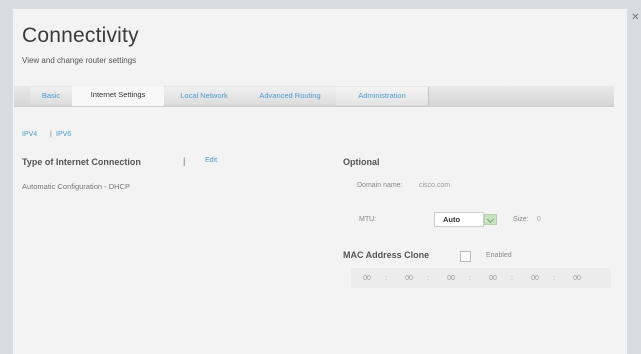 The height and width of the screenshot is (354, 641). Describe the element at coordinates (459, 219) in the screenshot. I see `mtu-select: Auto` at that location.